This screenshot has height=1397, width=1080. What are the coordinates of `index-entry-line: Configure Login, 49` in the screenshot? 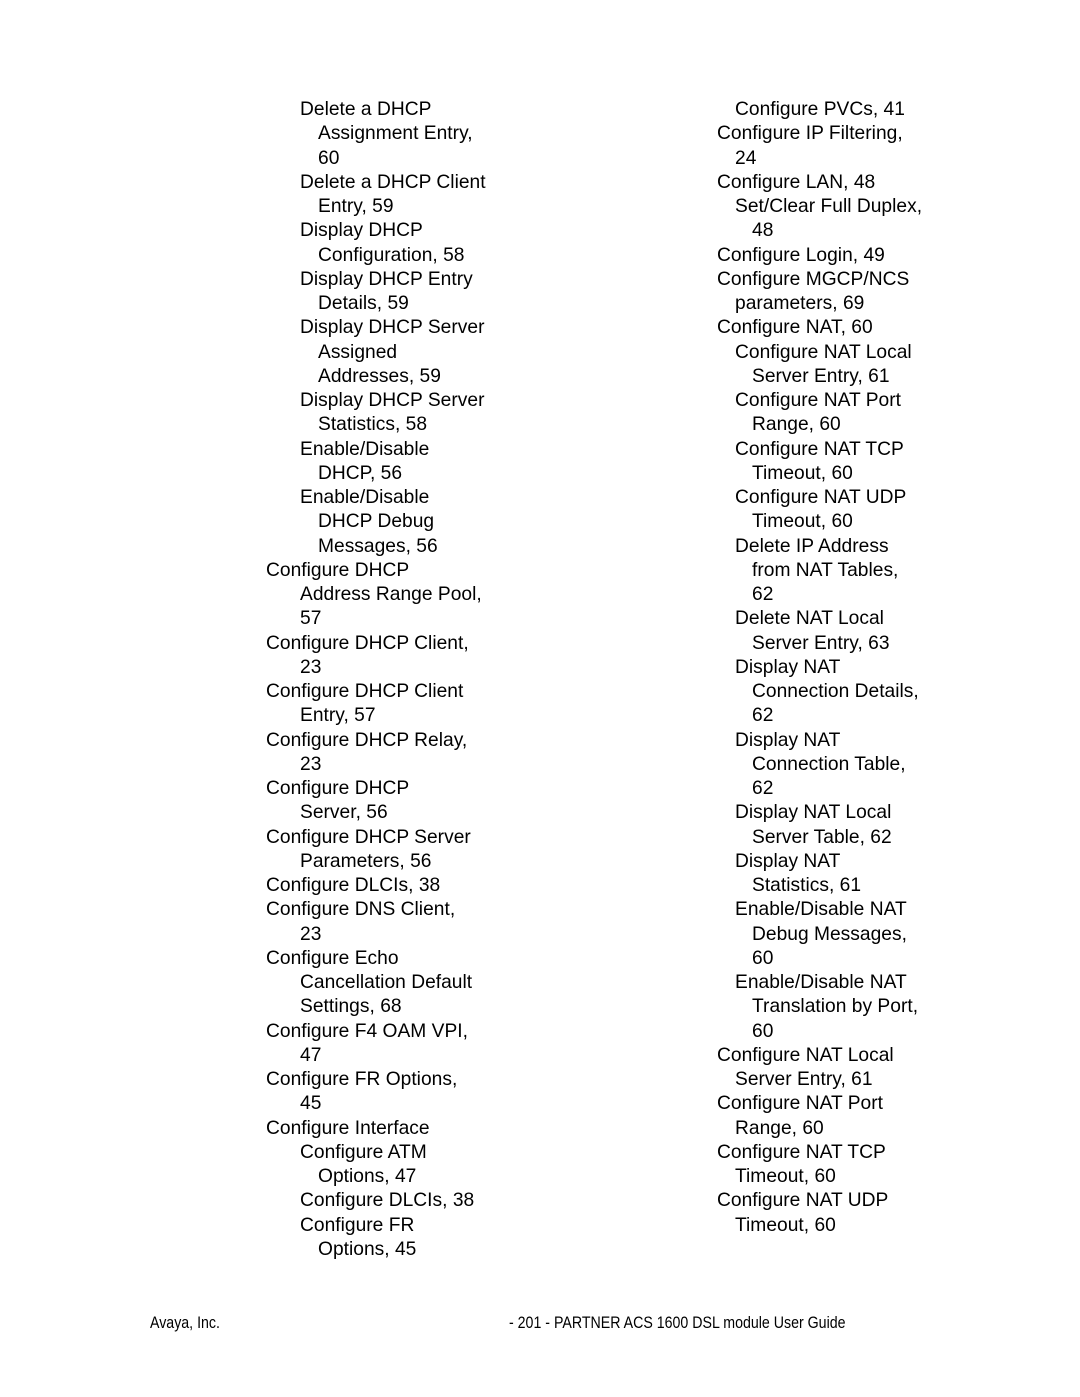 It's located at (801, 255).